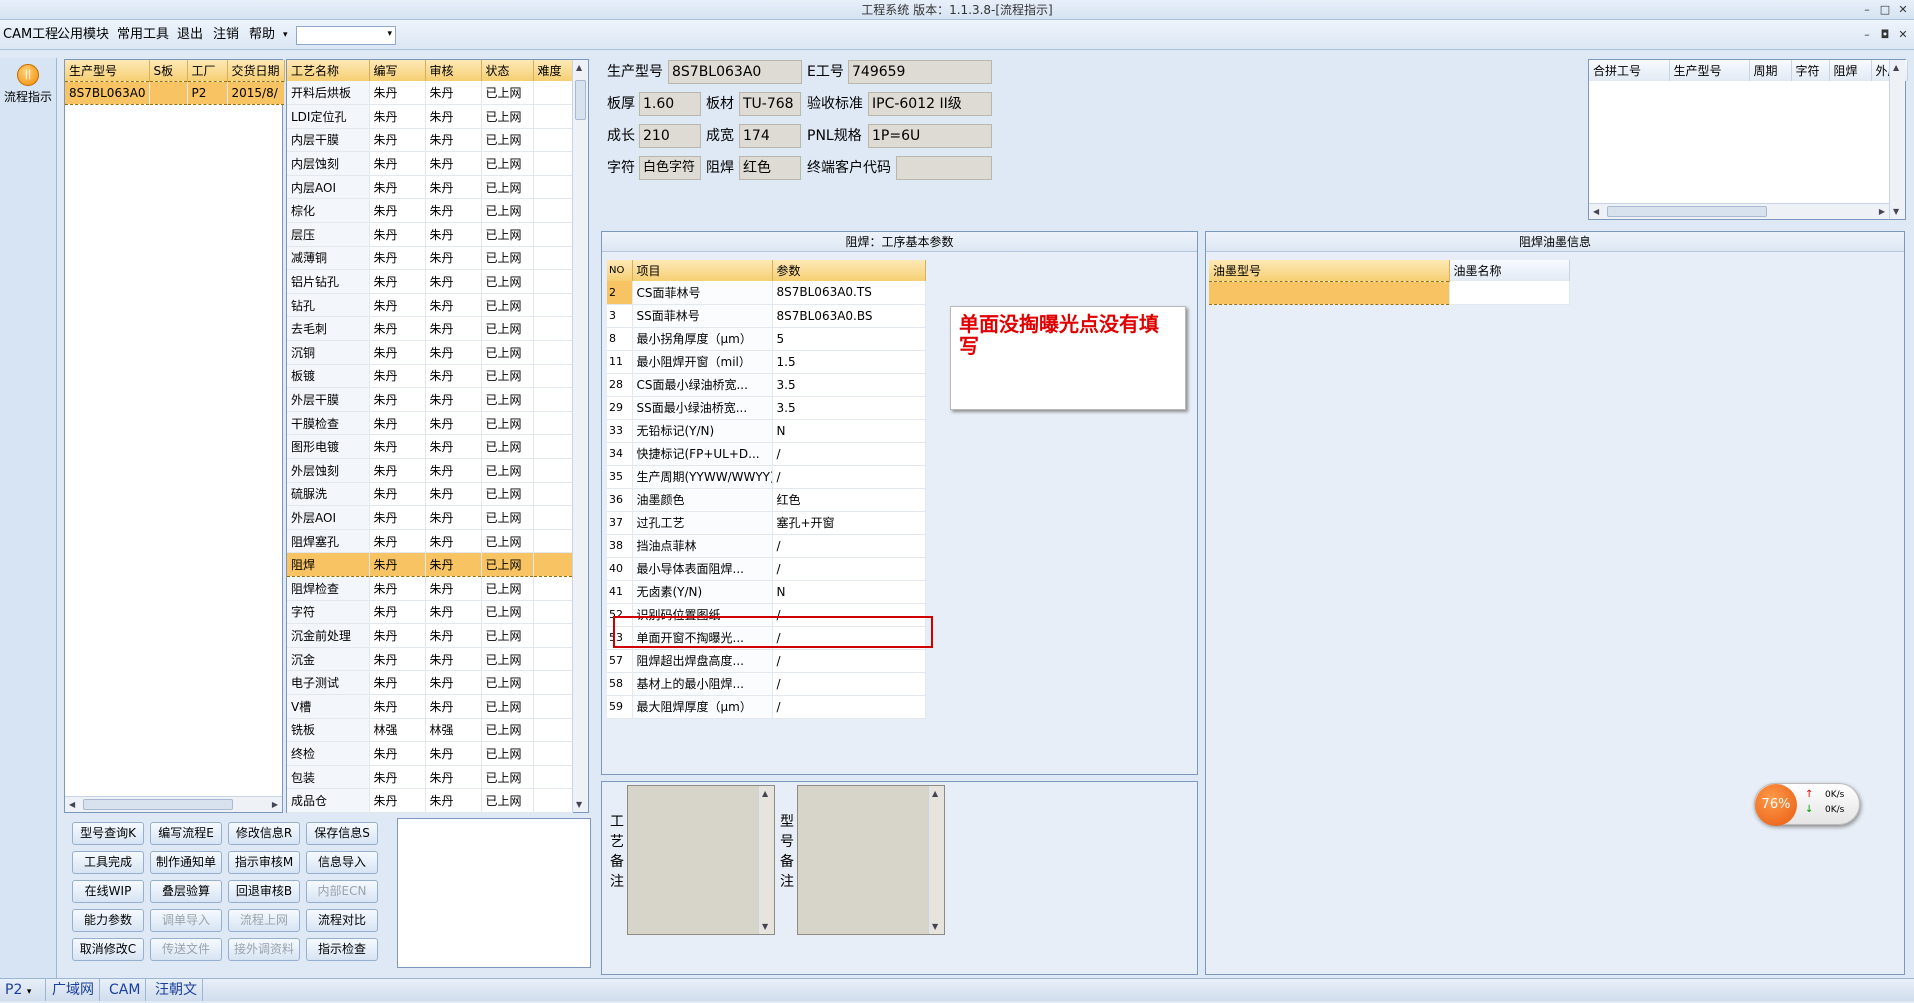 This screenshot has width=1914, height=1003. What do you see at coordinates (190, 35) in the screenshot?
I see `menu-exit: 退出` at bounding box center [190, 35].